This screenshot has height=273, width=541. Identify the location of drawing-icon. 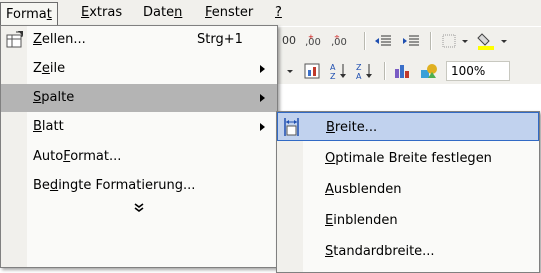
(429, 71).